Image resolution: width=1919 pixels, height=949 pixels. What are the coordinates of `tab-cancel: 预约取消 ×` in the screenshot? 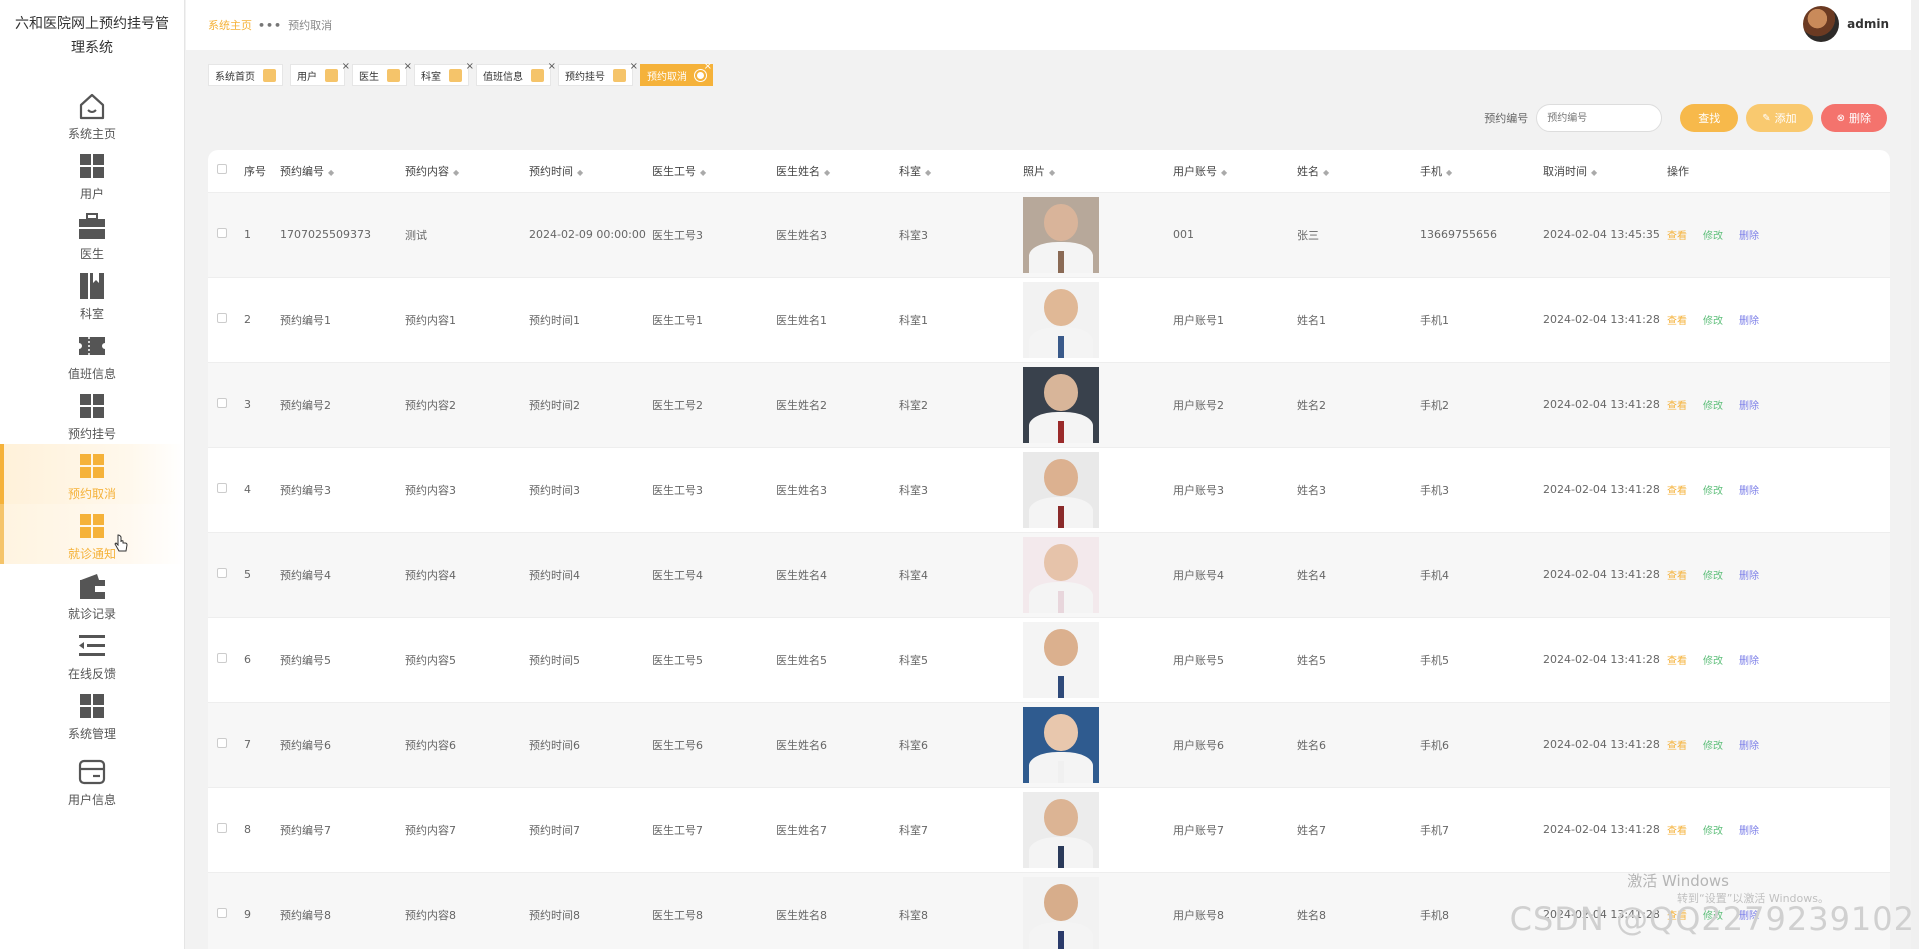 It's located at (676, 73).